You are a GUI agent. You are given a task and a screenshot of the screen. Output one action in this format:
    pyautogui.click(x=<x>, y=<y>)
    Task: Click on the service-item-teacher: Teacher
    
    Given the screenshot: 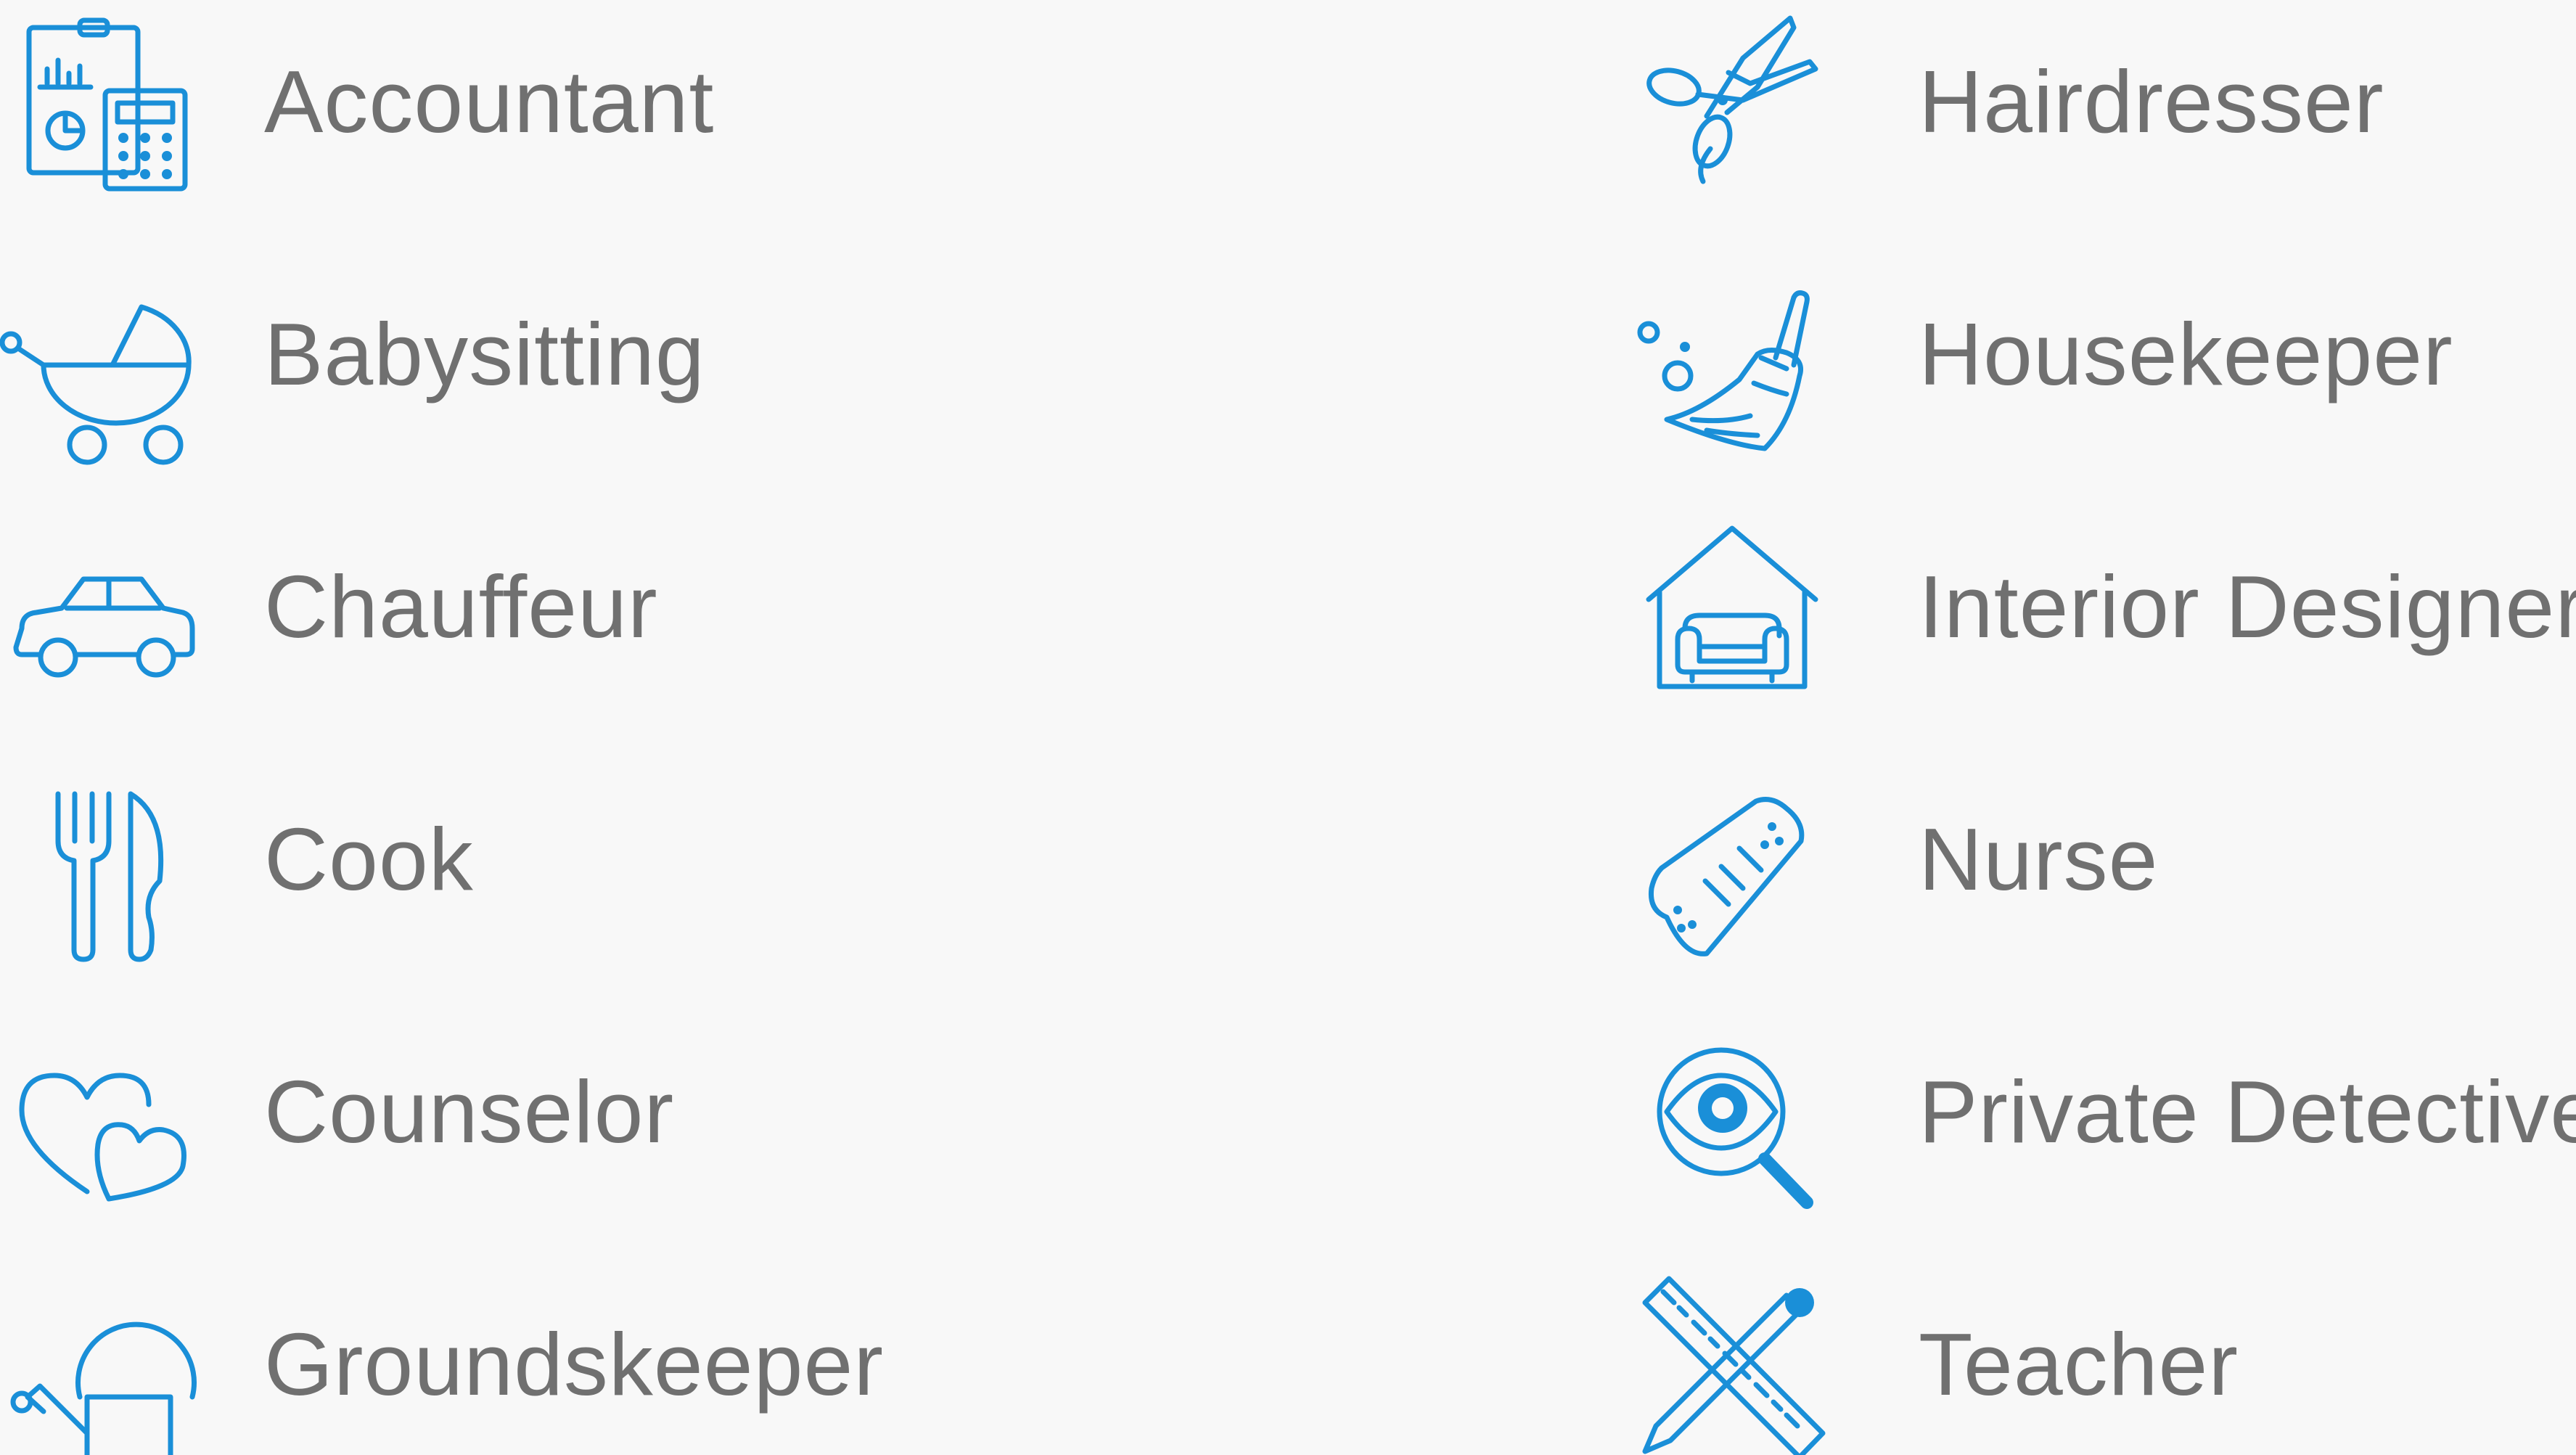 What is the action you would take?
    pyautogui.click(x=2108, y=1359)
    